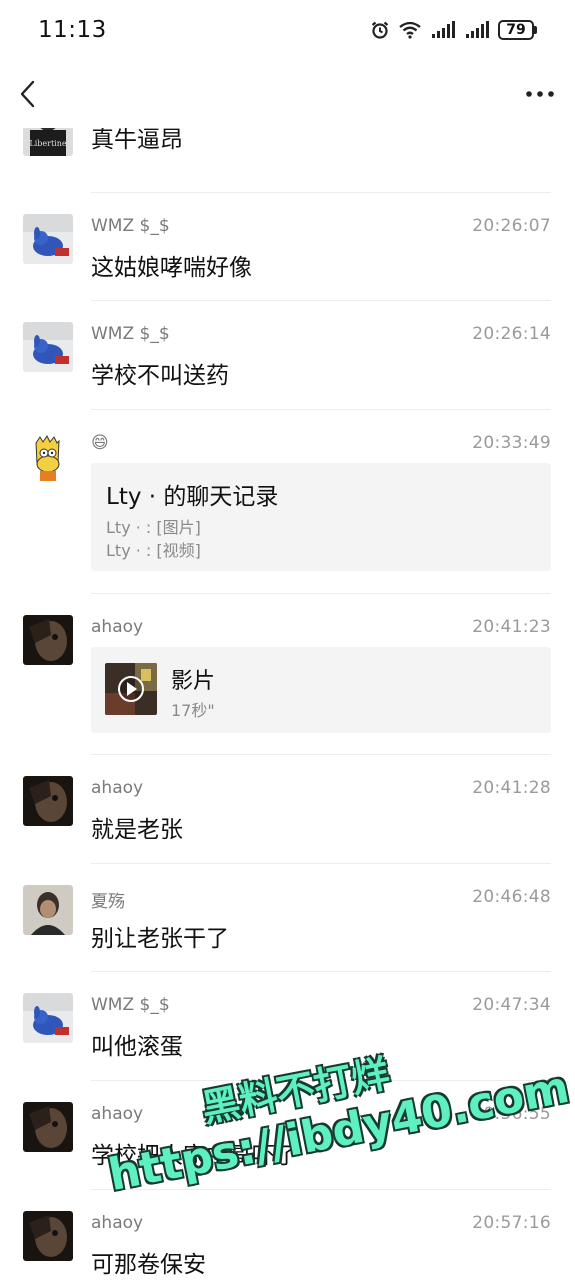  What do you see at coordinates (511, 897) in the screenshot?
I see `message-time: 20:46:48` at bounding box center [511, 897].